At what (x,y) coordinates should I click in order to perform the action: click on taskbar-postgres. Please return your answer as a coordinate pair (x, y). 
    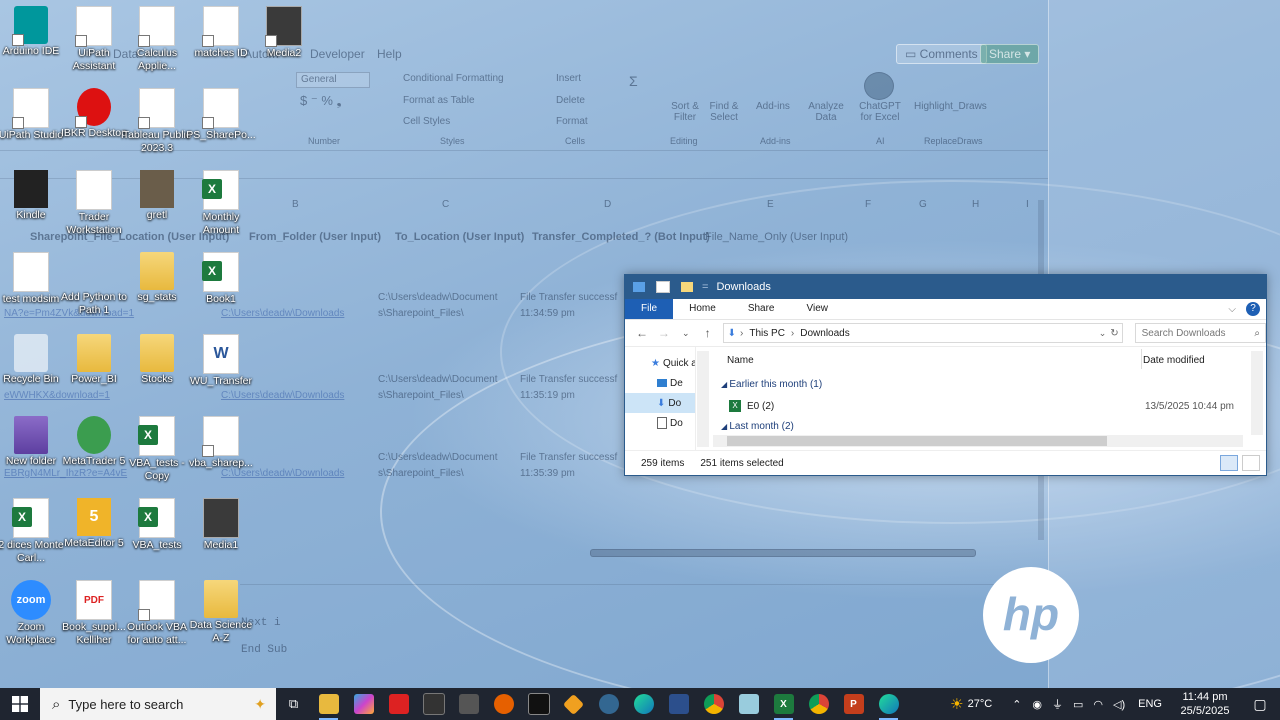
    Looking at the image, I should click on (608, 704).